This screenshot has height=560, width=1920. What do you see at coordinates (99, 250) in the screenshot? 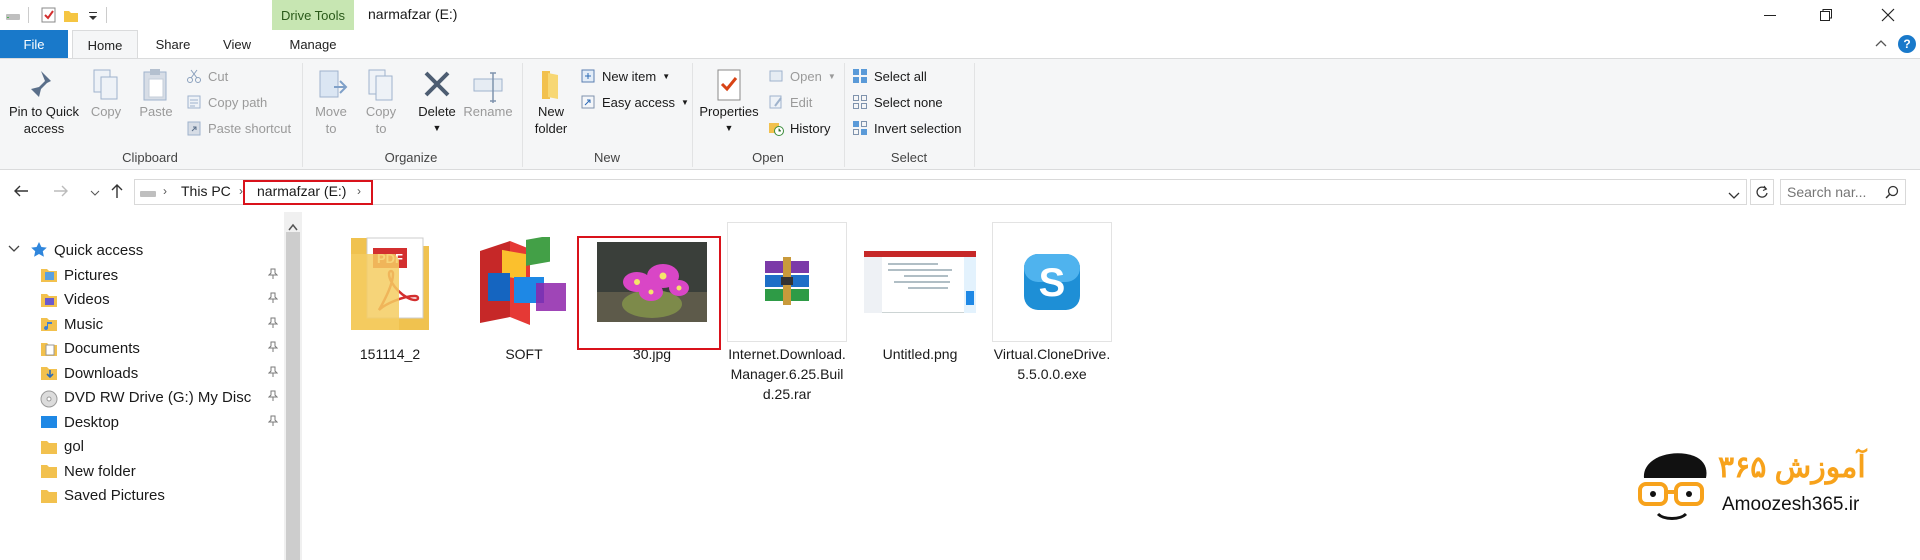
I see `quick-access-label: Quick access` at bounding box center [99, 250].